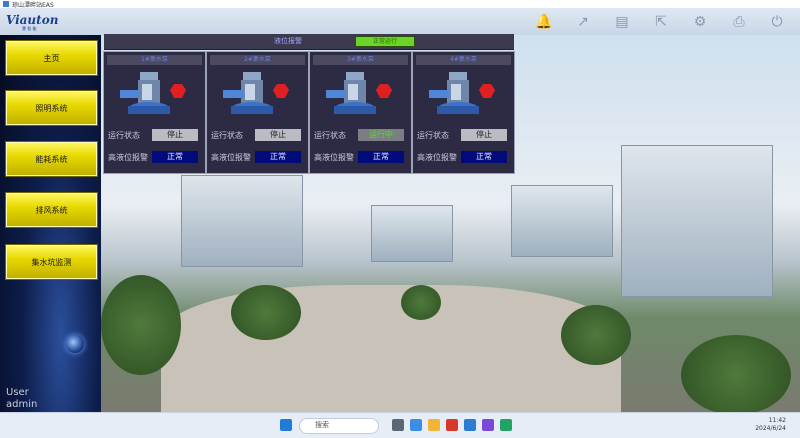 Image resolution: width=800 pixels, height=438 pixels. I want to click on panel-title: 3#集水泵, so click(360, 60).